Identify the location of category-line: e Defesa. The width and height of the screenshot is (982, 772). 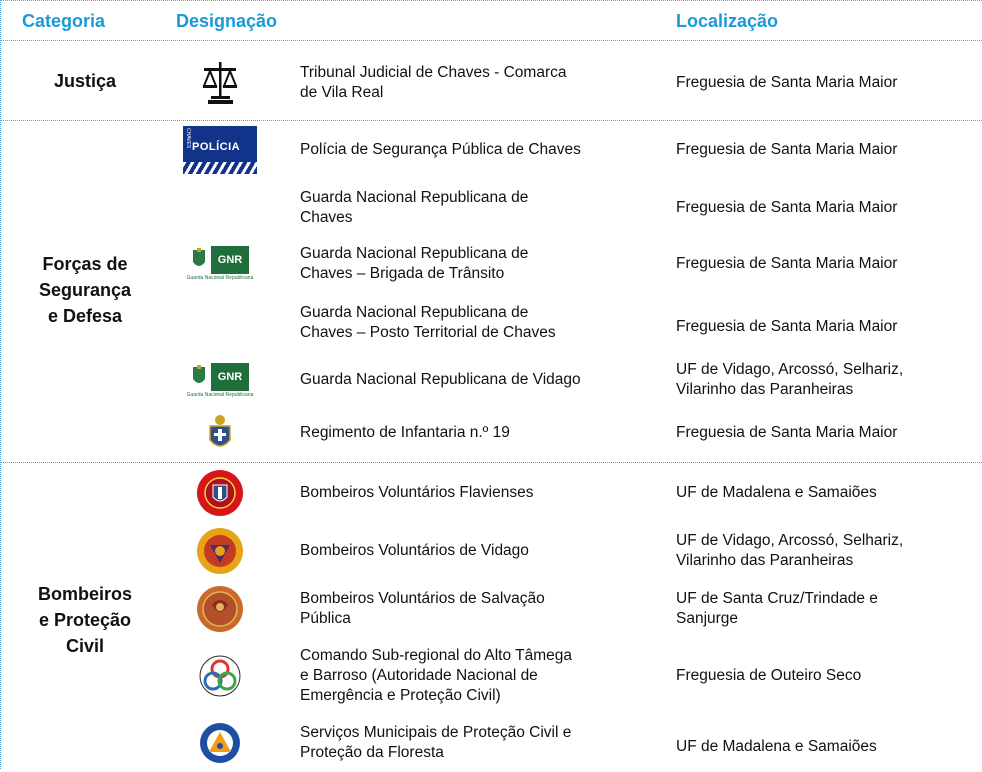
(85, 316).